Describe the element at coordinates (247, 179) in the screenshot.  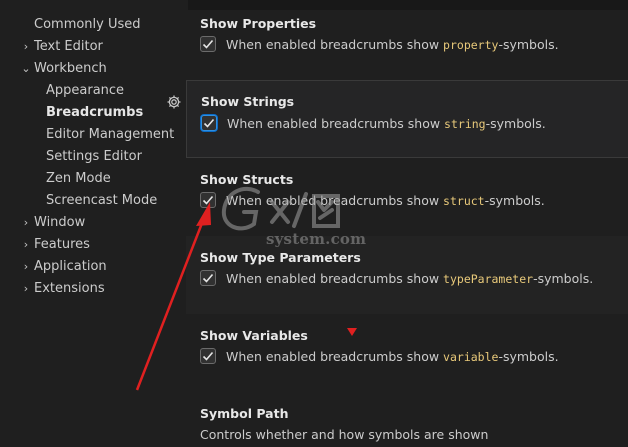
I see `setting-title: Show Structs` at that location.